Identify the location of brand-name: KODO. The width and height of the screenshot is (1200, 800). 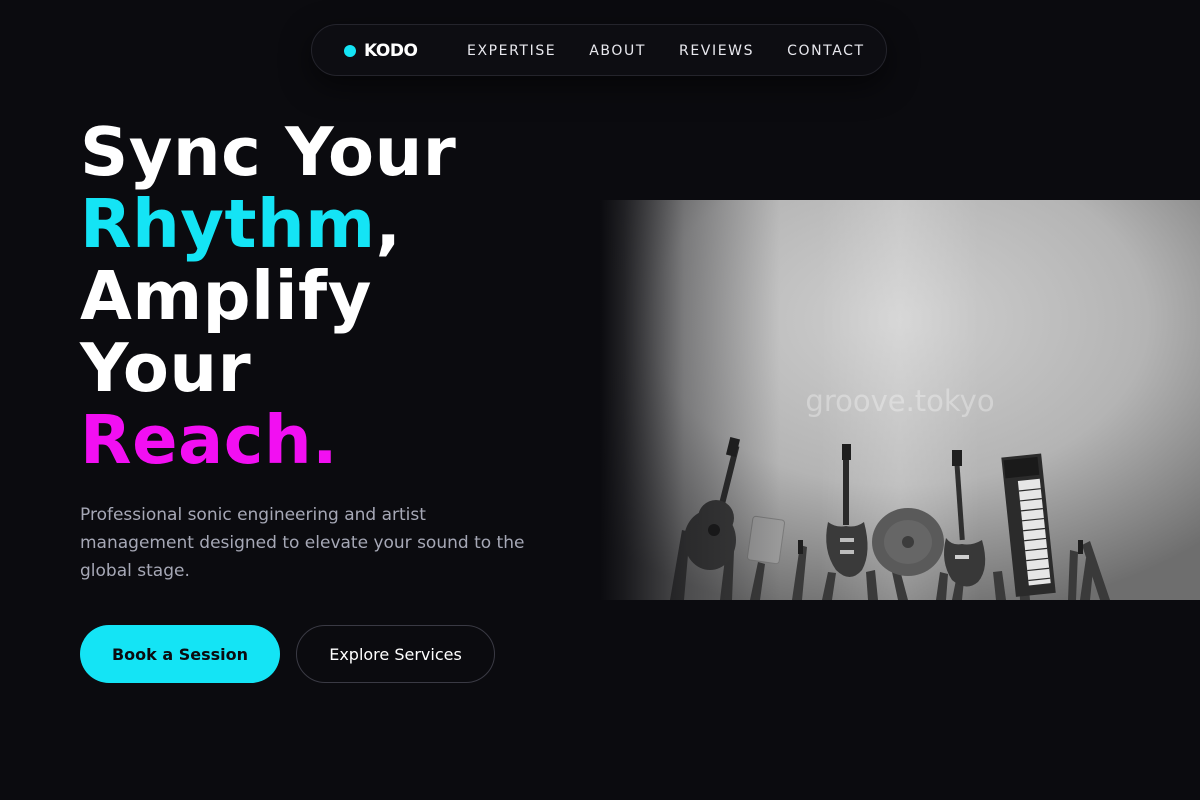
(391, 51).